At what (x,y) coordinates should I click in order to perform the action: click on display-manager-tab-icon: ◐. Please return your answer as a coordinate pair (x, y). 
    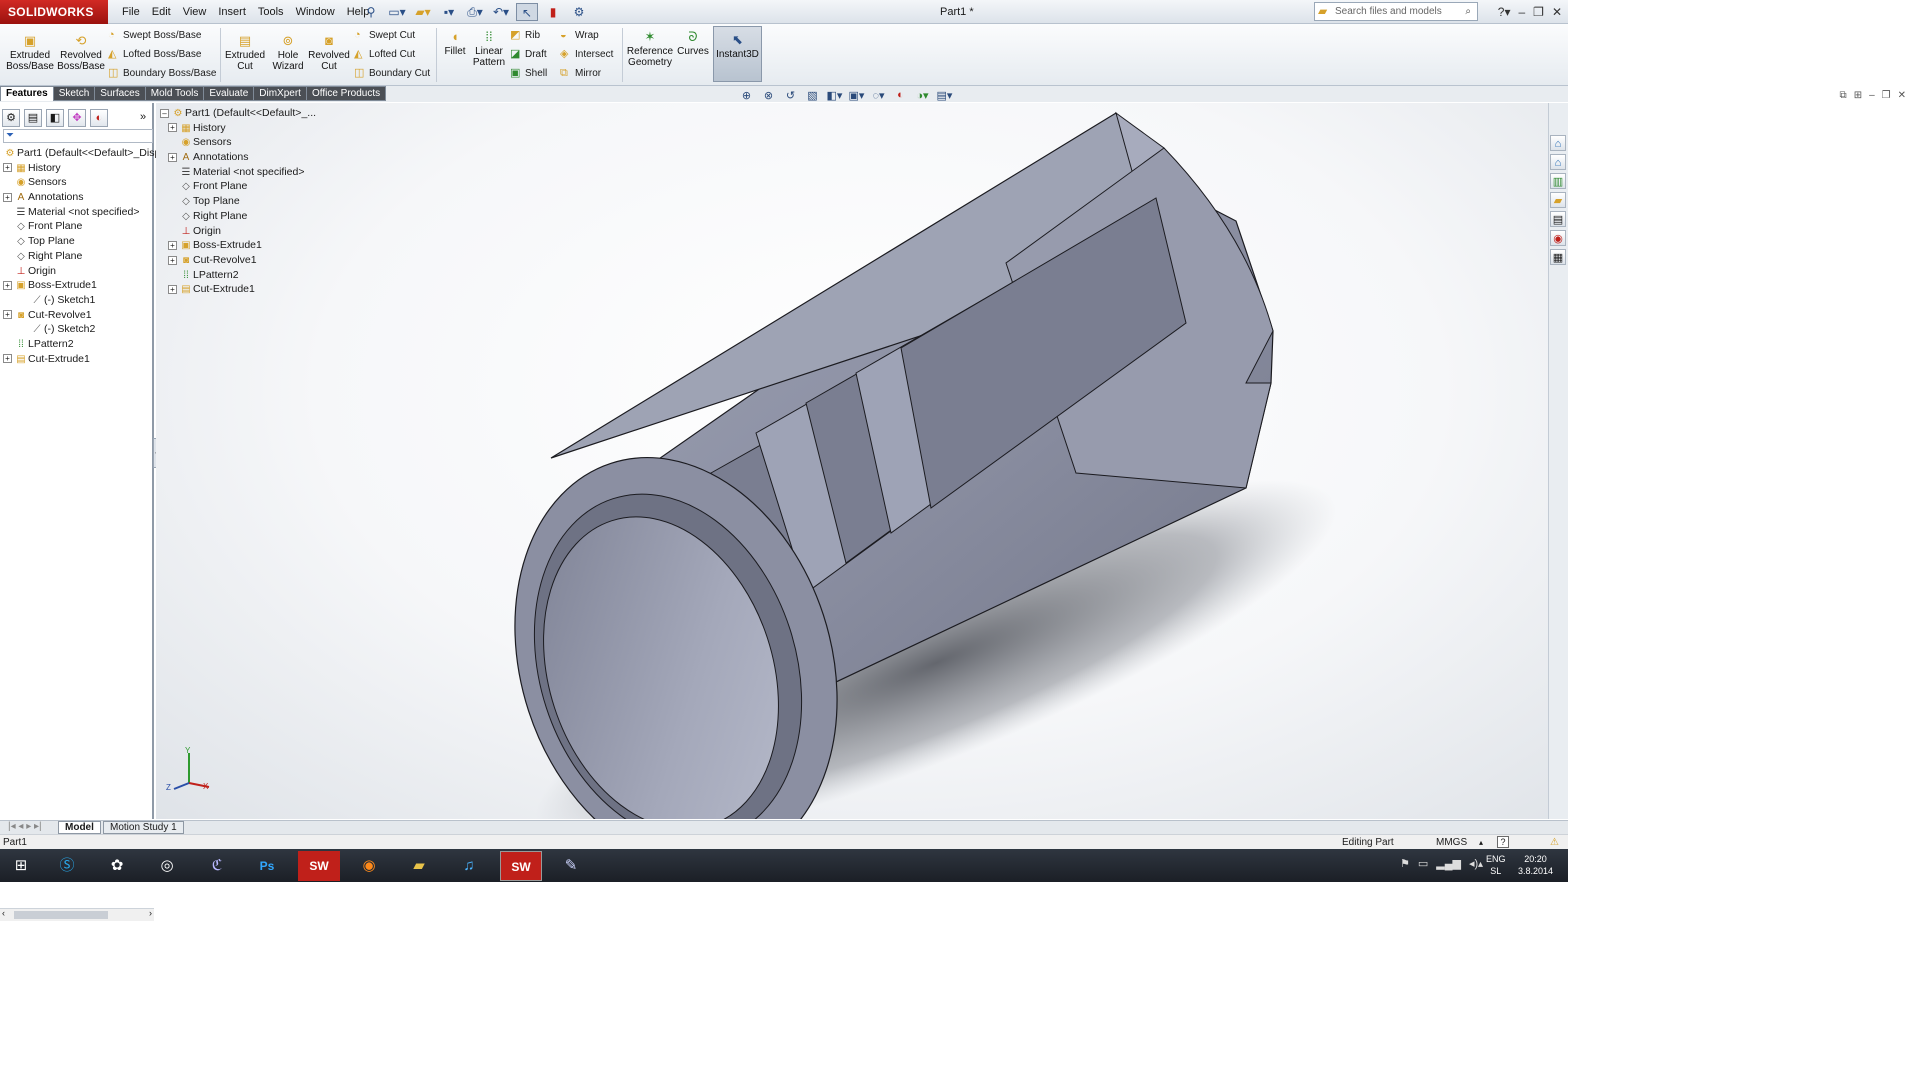
    Looking at the image, I should click on (99, 118).